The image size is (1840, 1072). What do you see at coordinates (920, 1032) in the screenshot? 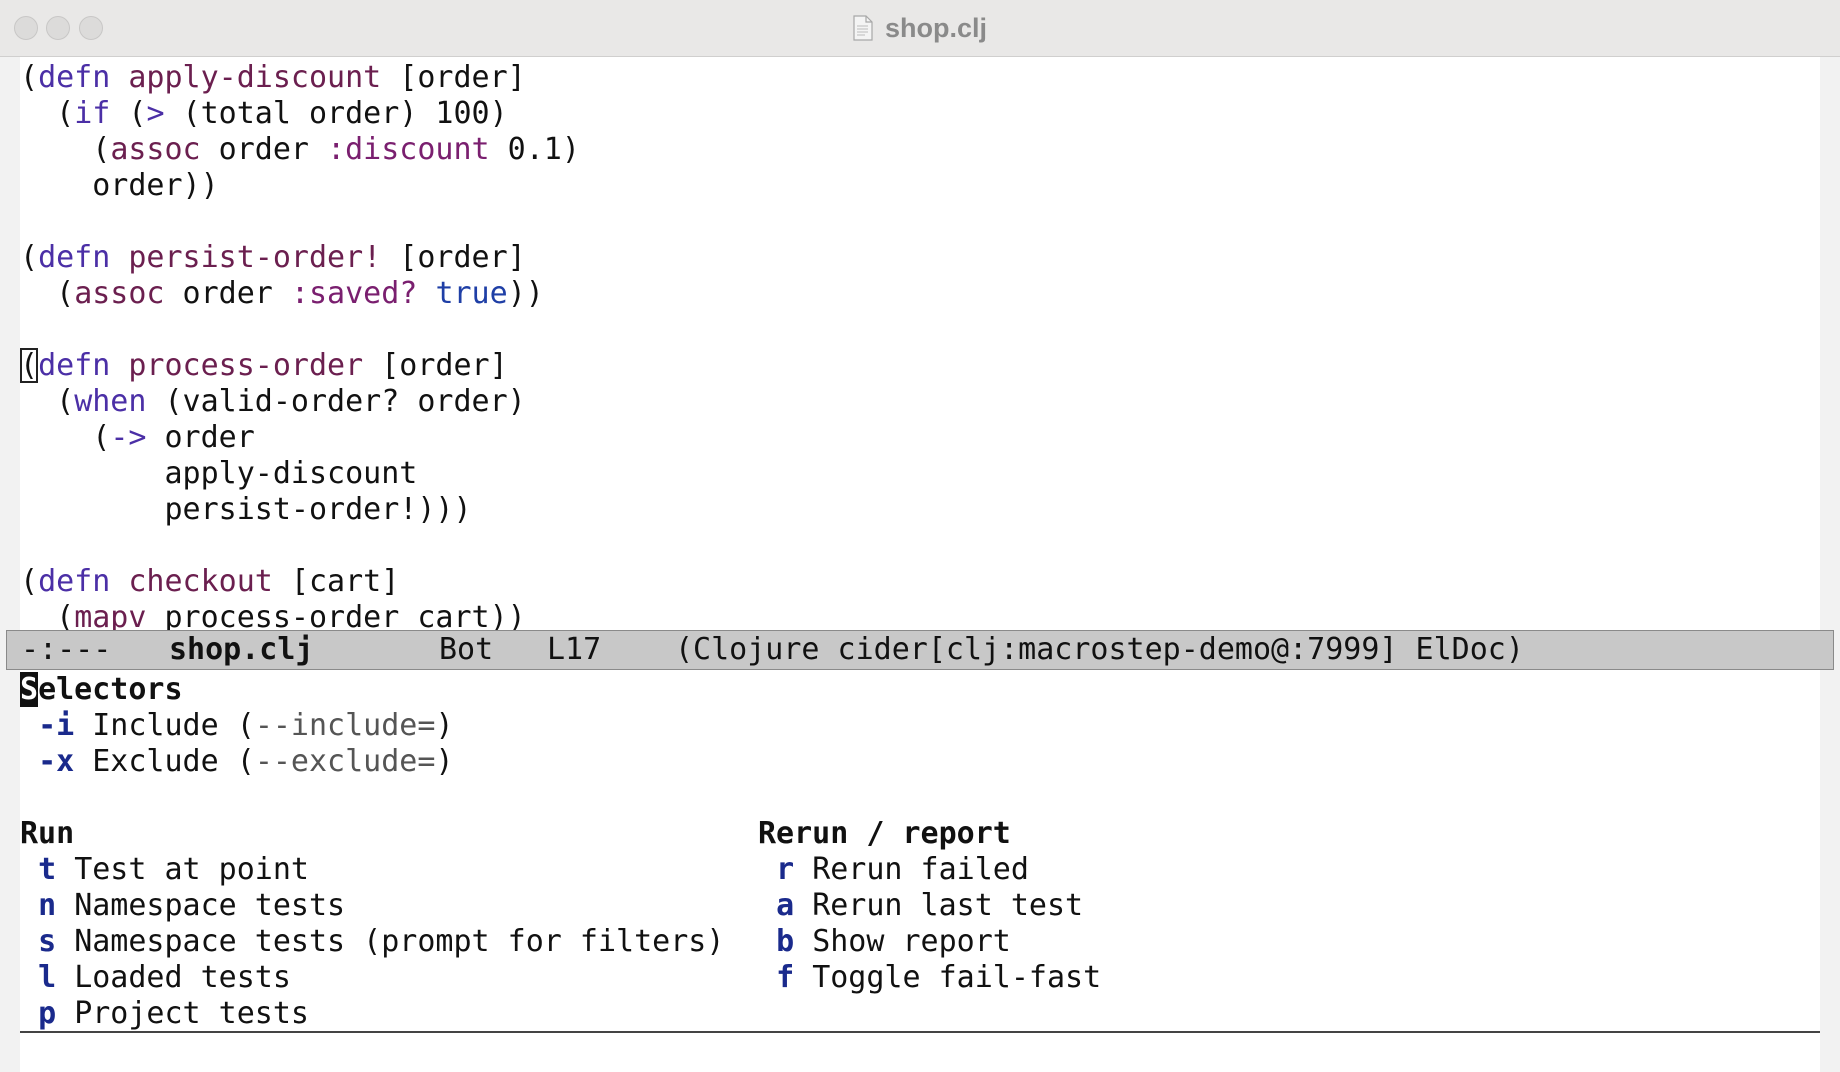
I see `transient-separator` at bounding box center [920, 1032].